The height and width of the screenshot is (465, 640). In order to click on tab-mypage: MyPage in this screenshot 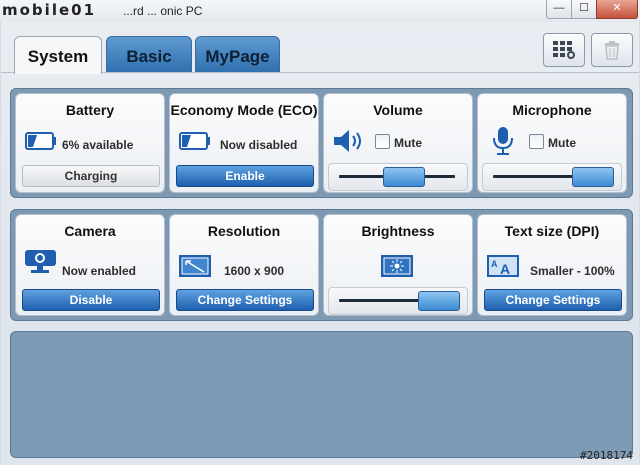, I will do `click(237, 54)`.